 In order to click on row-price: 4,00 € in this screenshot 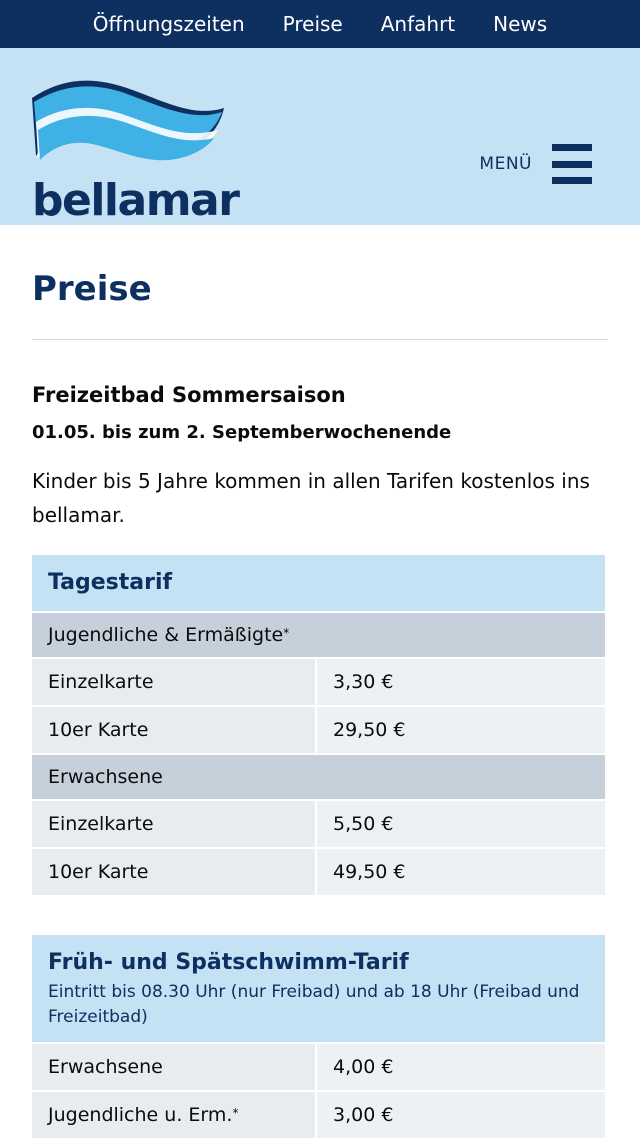, I will do `click(461, 1067)`.